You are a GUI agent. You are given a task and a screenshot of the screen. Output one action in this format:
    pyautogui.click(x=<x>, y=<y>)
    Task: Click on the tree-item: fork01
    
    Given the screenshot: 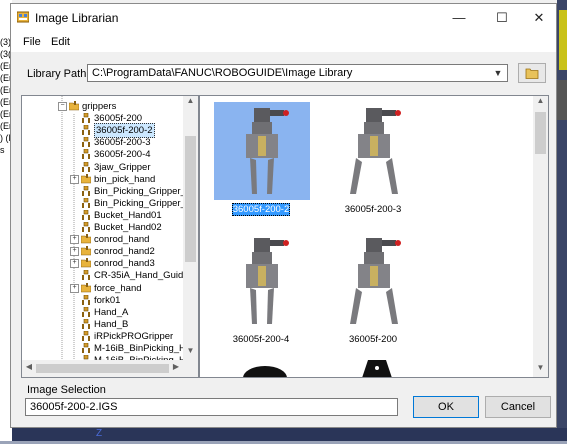 What is the action you would take?
    pyautogui.click(x=102, y=300)
    